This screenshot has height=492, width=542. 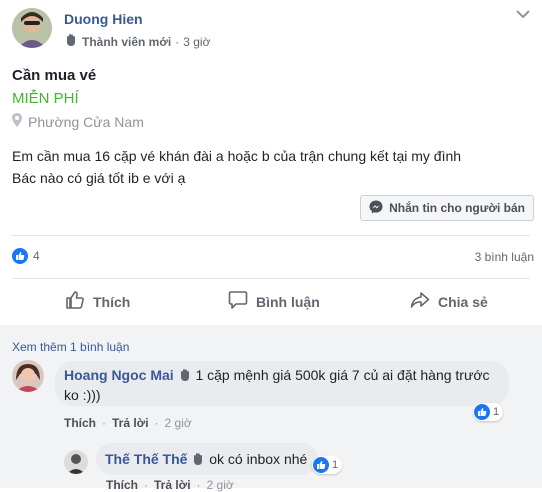 What do you see at coordinates (496, 412) in the screenshot?
I see `comment-reaction-count: 1` at bounding box center [496, 412].